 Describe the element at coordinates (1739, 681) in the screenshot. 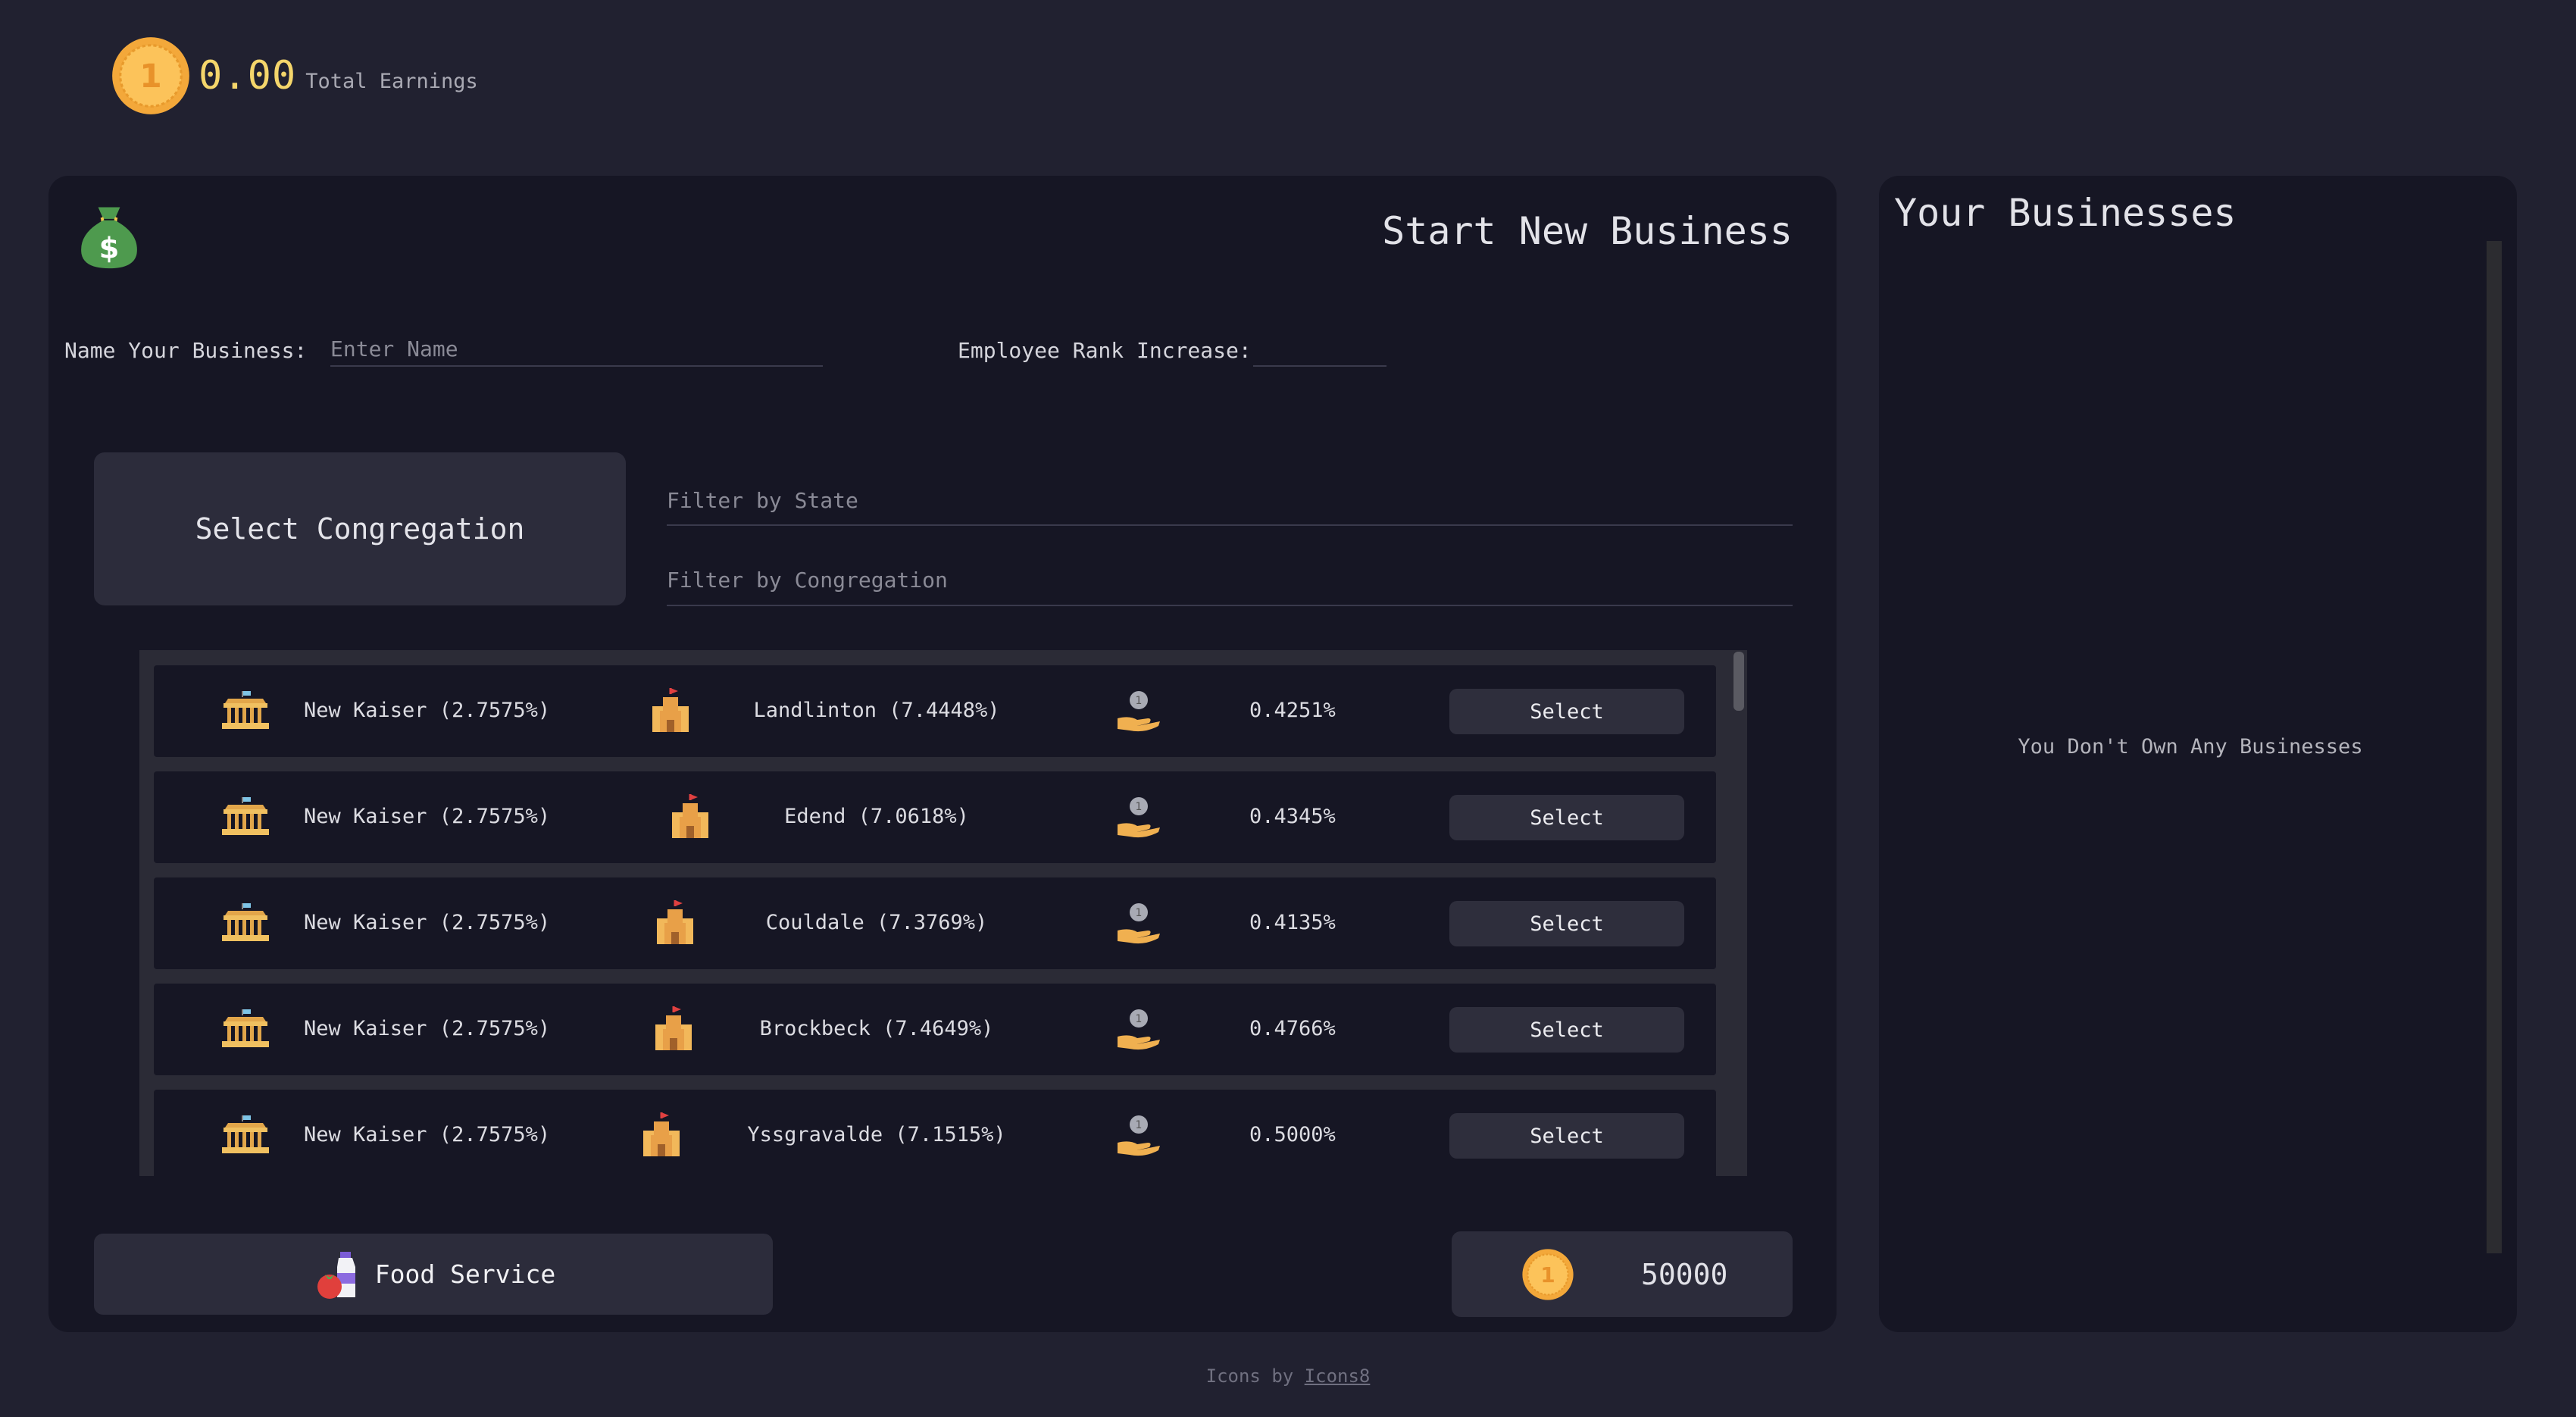

I see `list-scrollbar-thumb` at that location.